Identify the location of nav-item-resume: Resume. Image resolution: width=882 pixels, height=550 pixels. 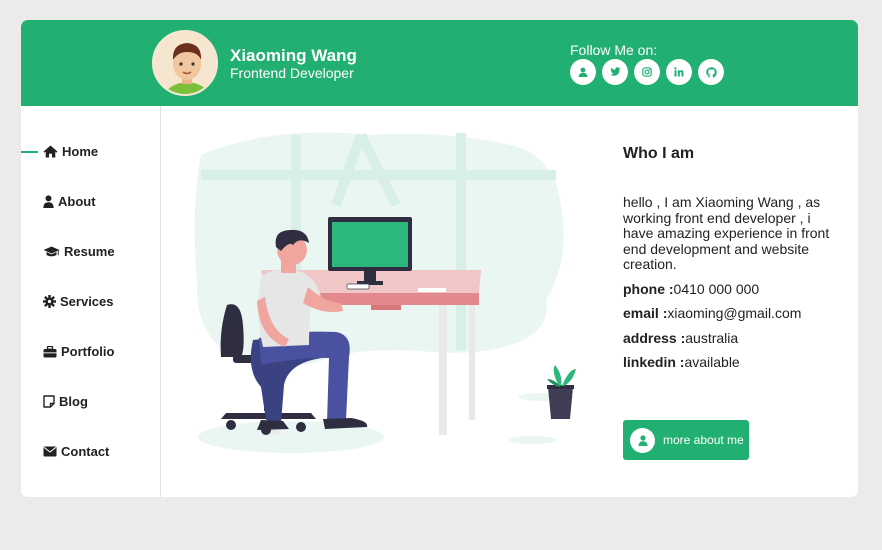
(79, 251).